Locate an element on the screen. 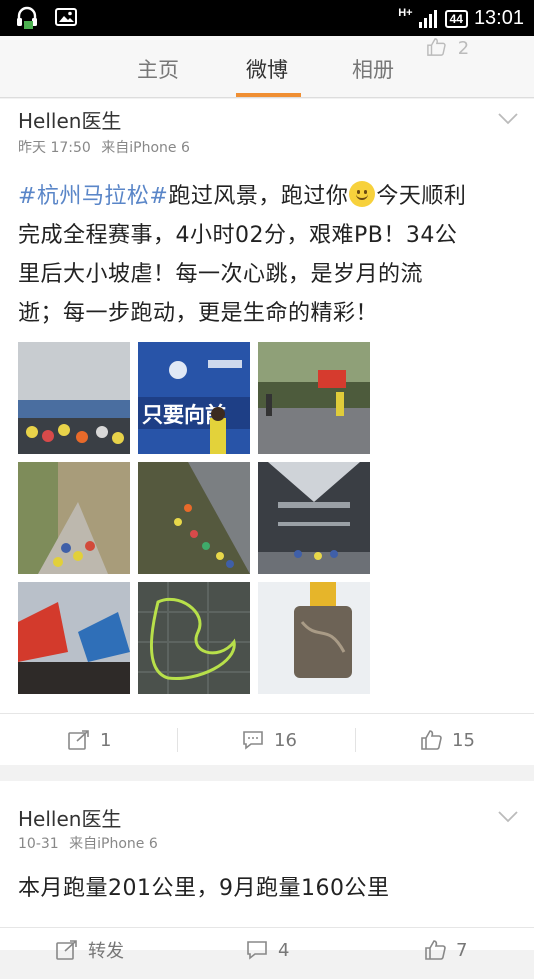  like-count: 15 is located at coordinates (463, 740).